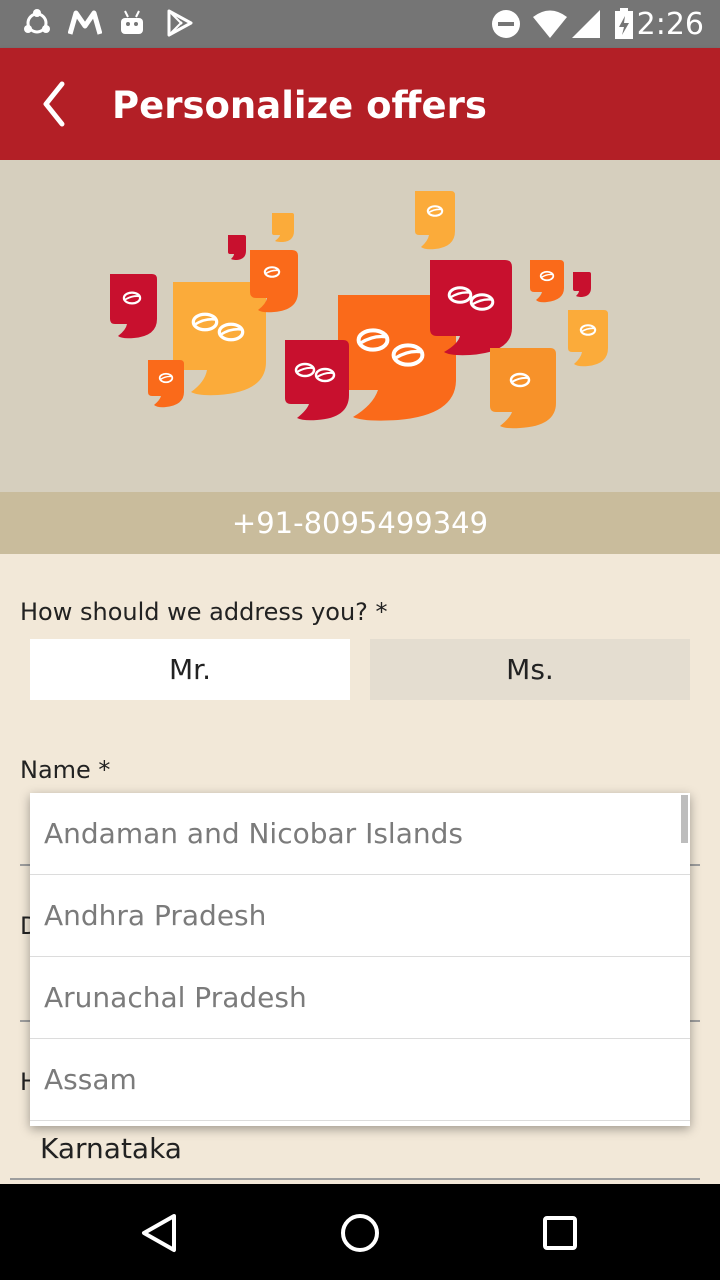 The width and height of the screenshot is (720, 1280). I want to click on dropdown-option: Arunachal Pradesh, so click(360, 998).